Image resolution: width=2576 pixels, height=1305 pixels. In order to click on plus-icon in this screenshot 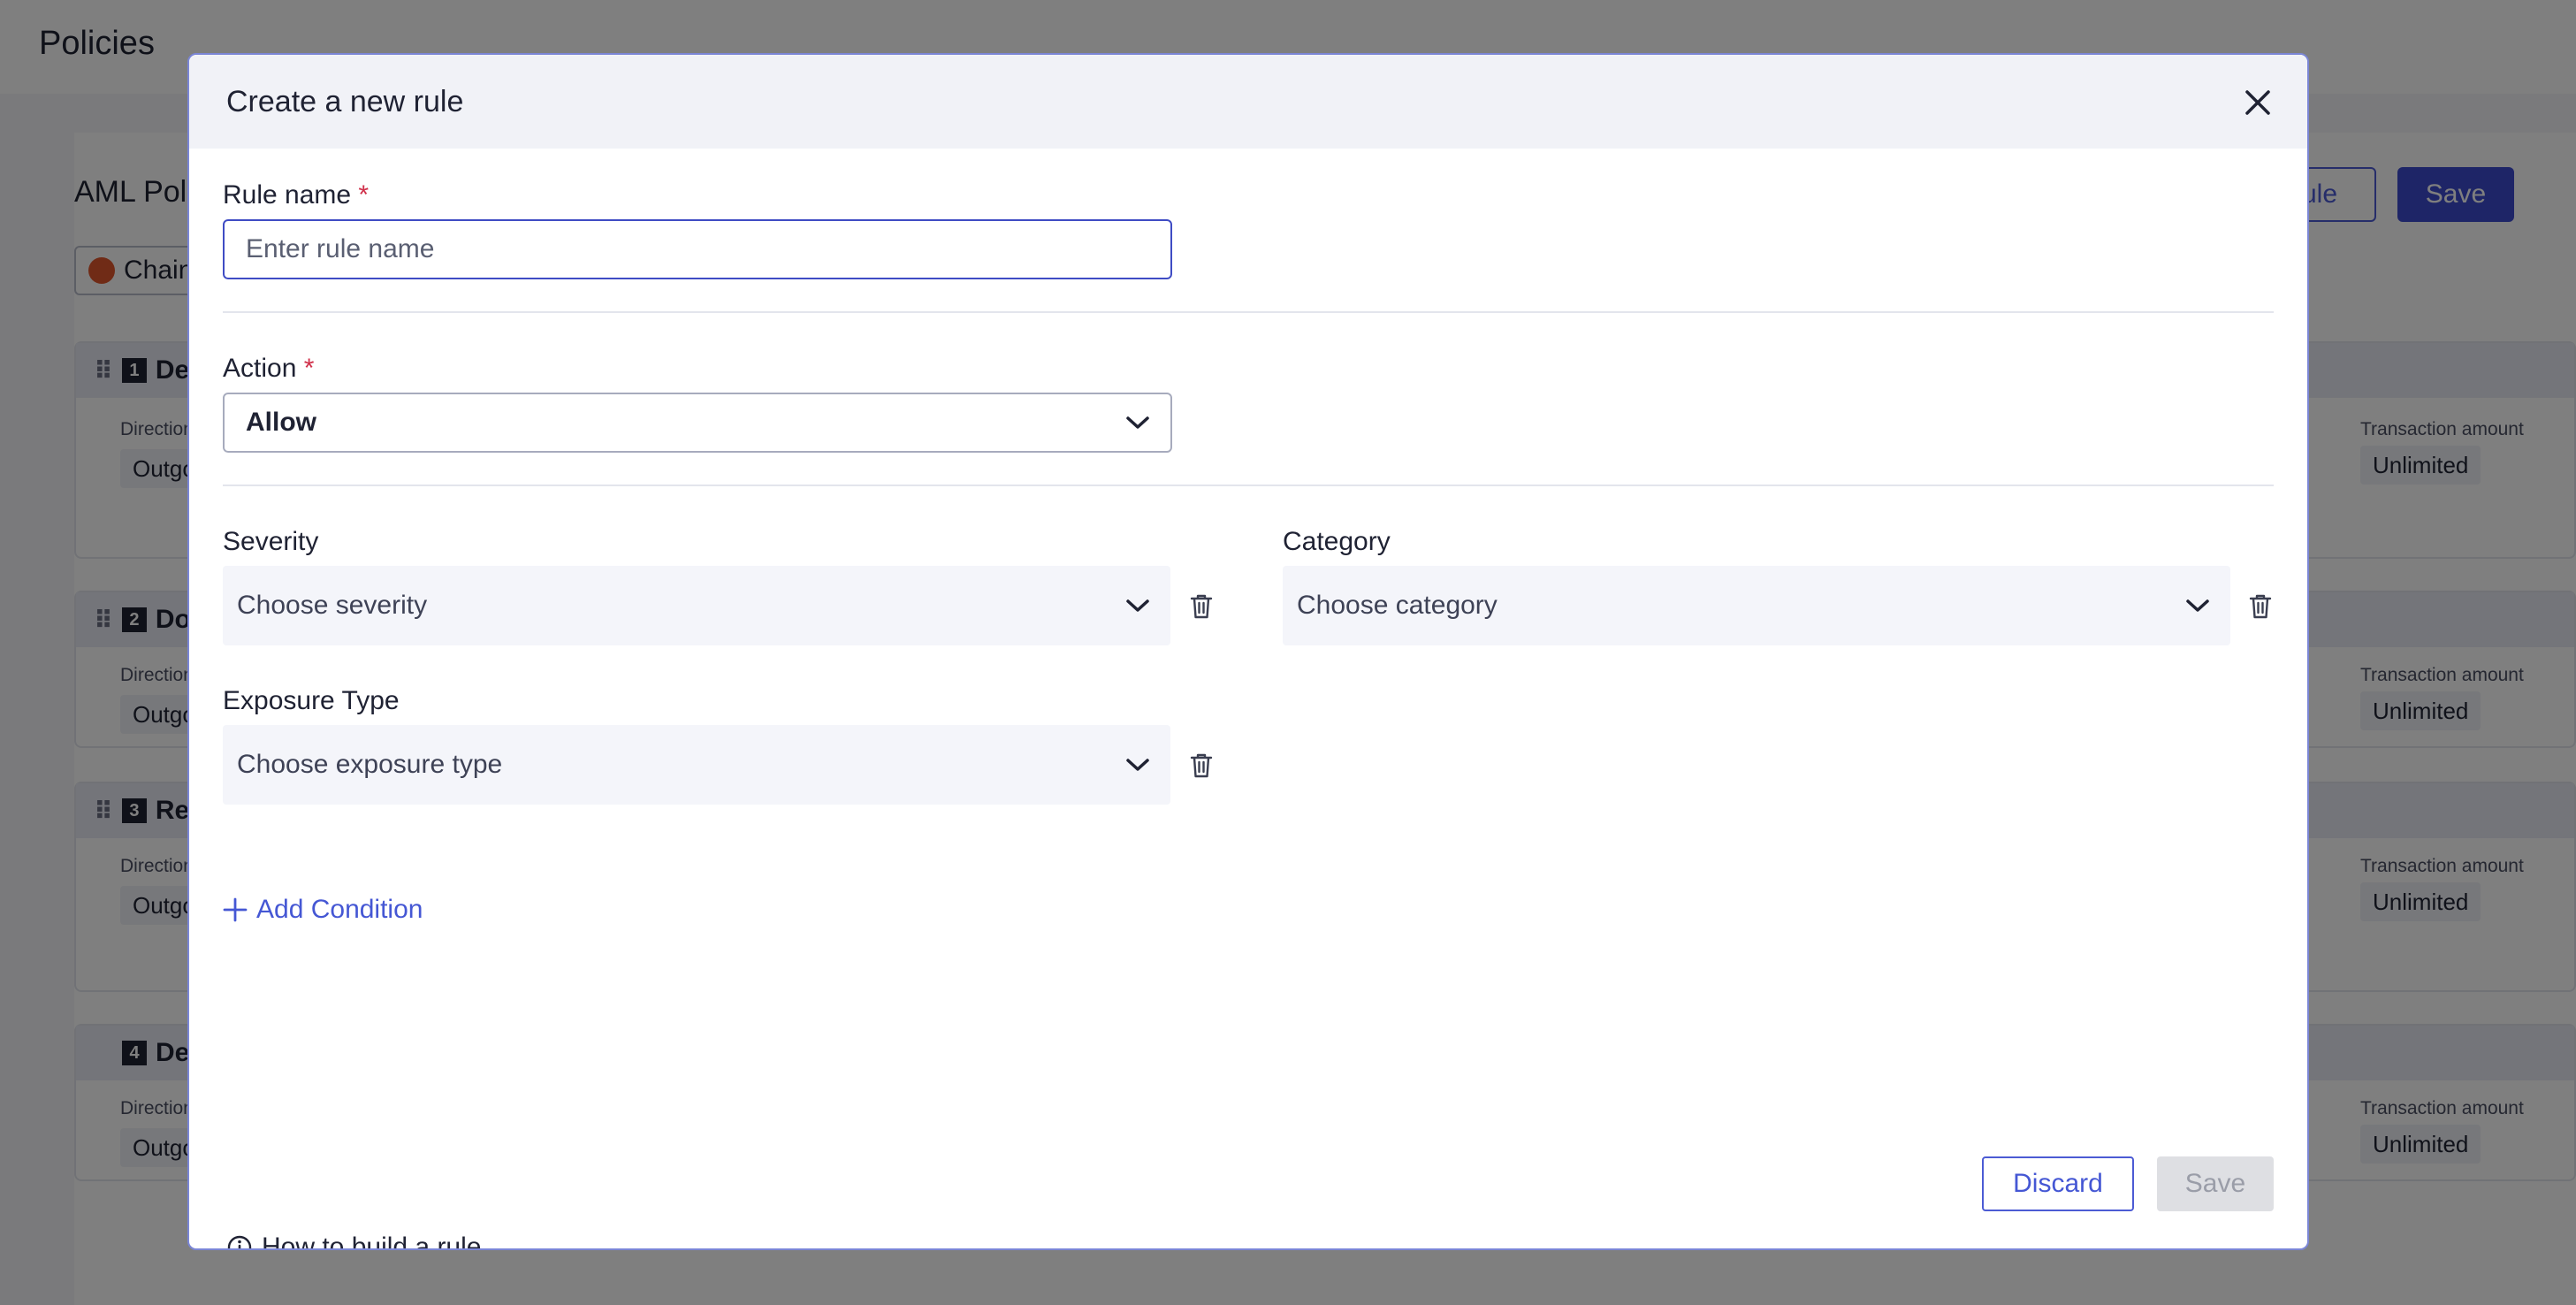, I will do `click(235, 909)`.